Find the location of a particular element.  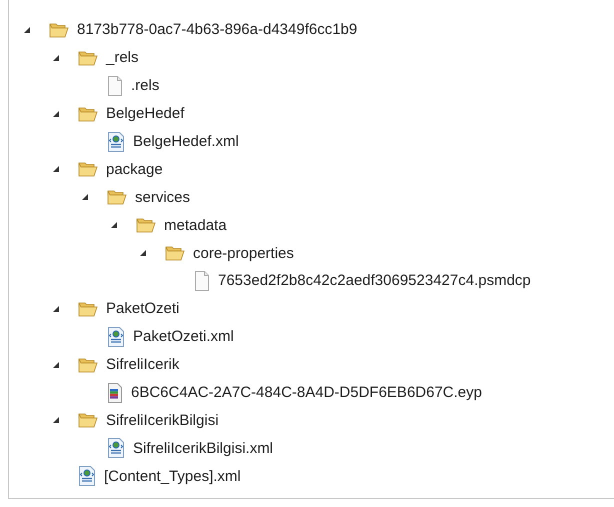

tree-item-label: core-properties is located at coordinates (243, 253).